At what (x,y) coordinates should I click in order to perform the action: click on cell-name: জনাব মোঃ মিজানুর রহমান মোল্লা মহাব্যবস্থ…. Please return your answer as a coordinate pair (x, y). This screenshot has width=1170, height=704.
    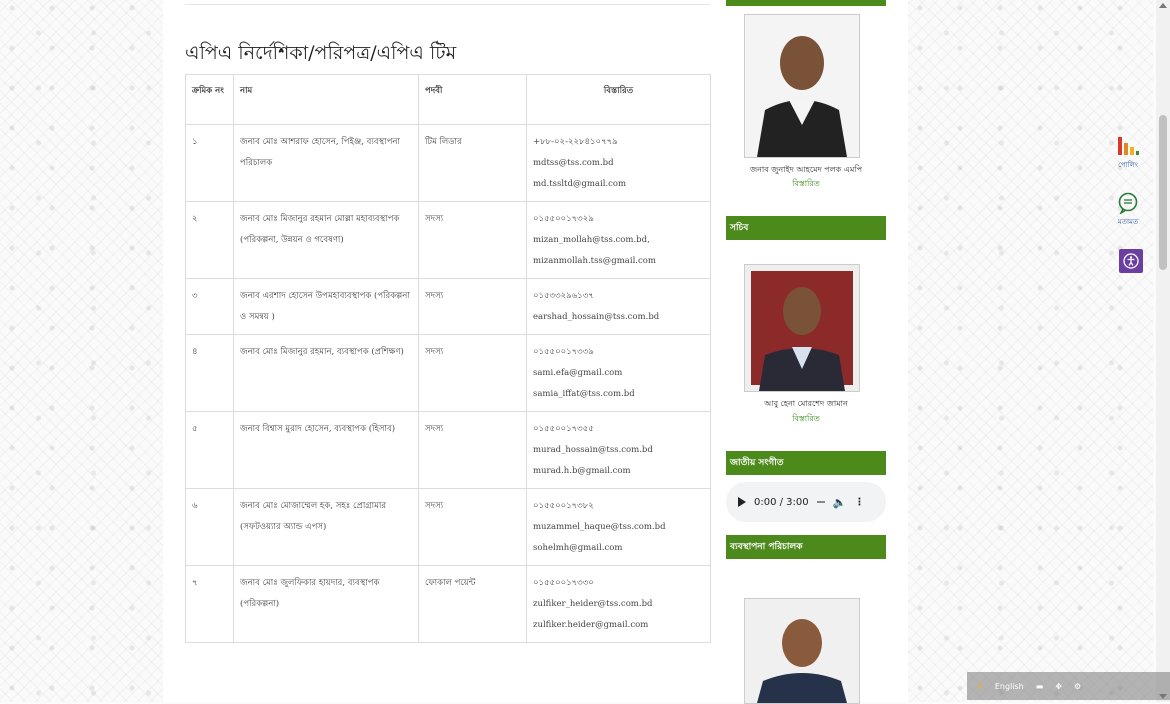
    Looking at the image, I should click on (326, 240).